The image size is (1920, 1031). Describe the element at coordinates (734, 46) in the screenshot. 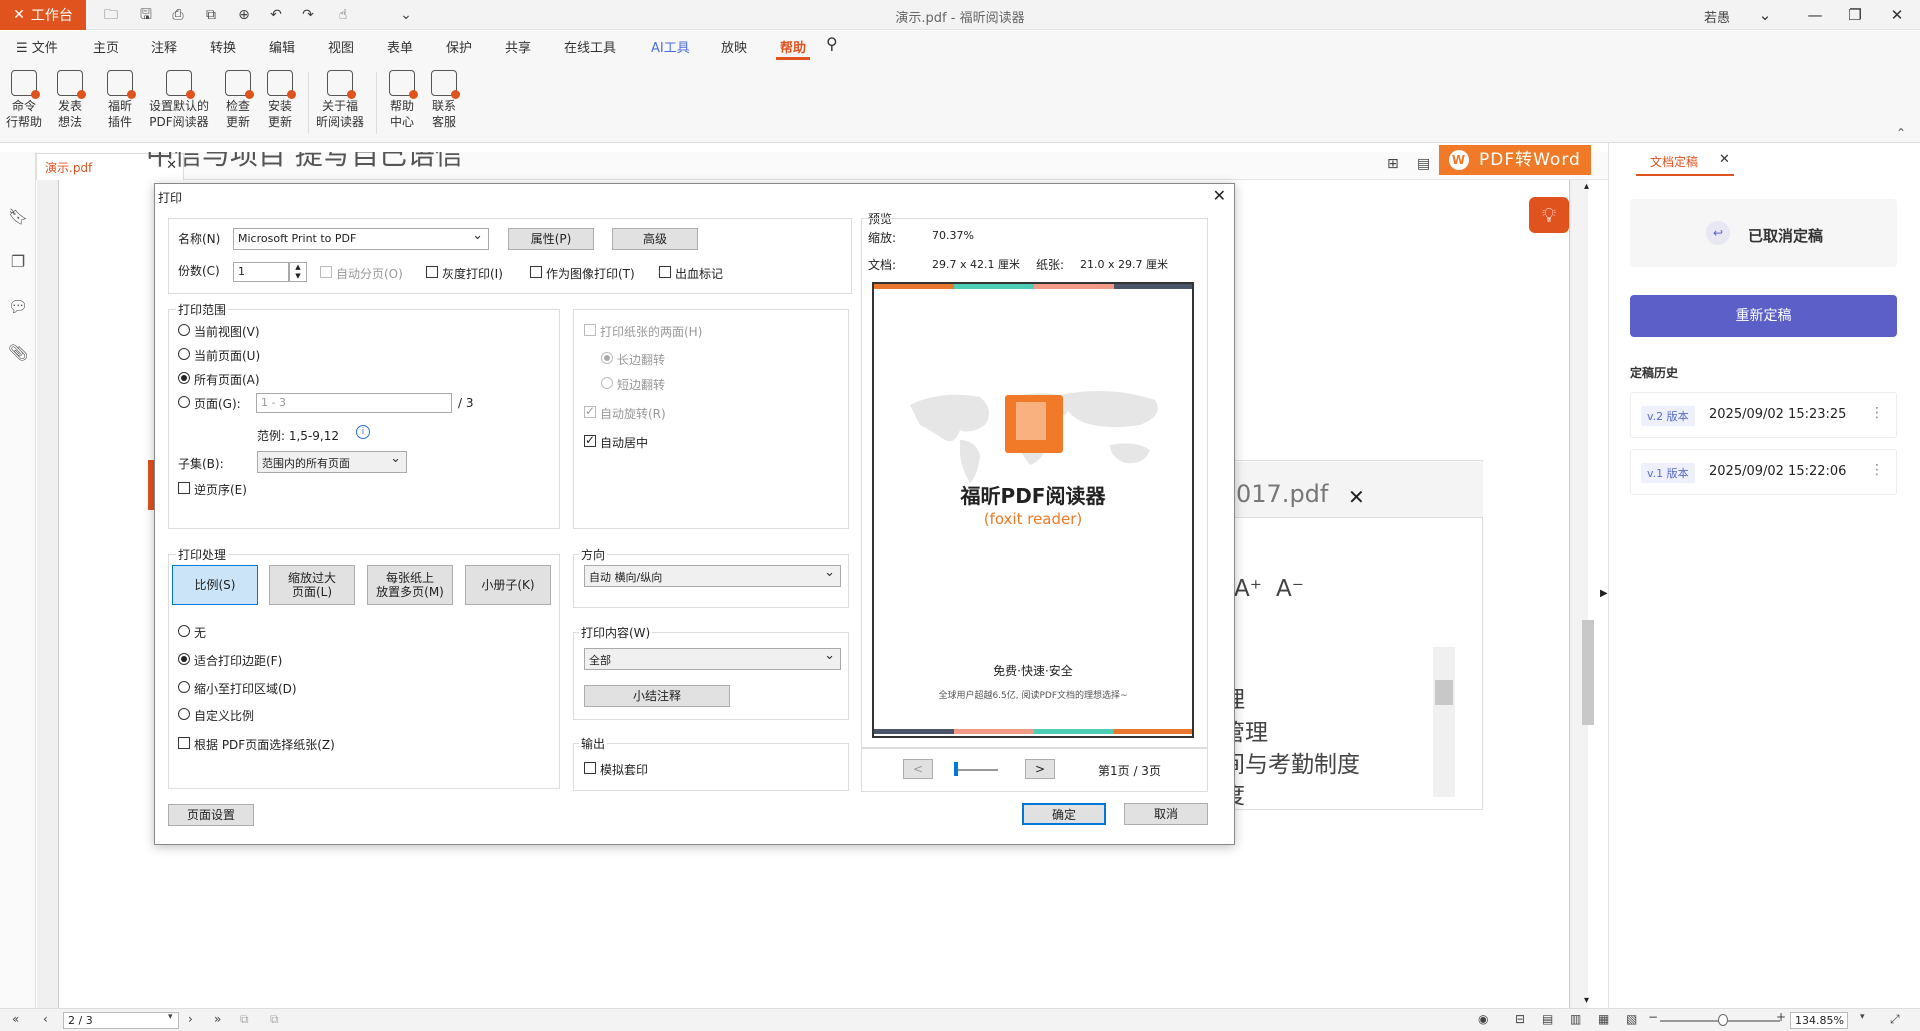

I see `menu-slideshow: 放映` at that location.